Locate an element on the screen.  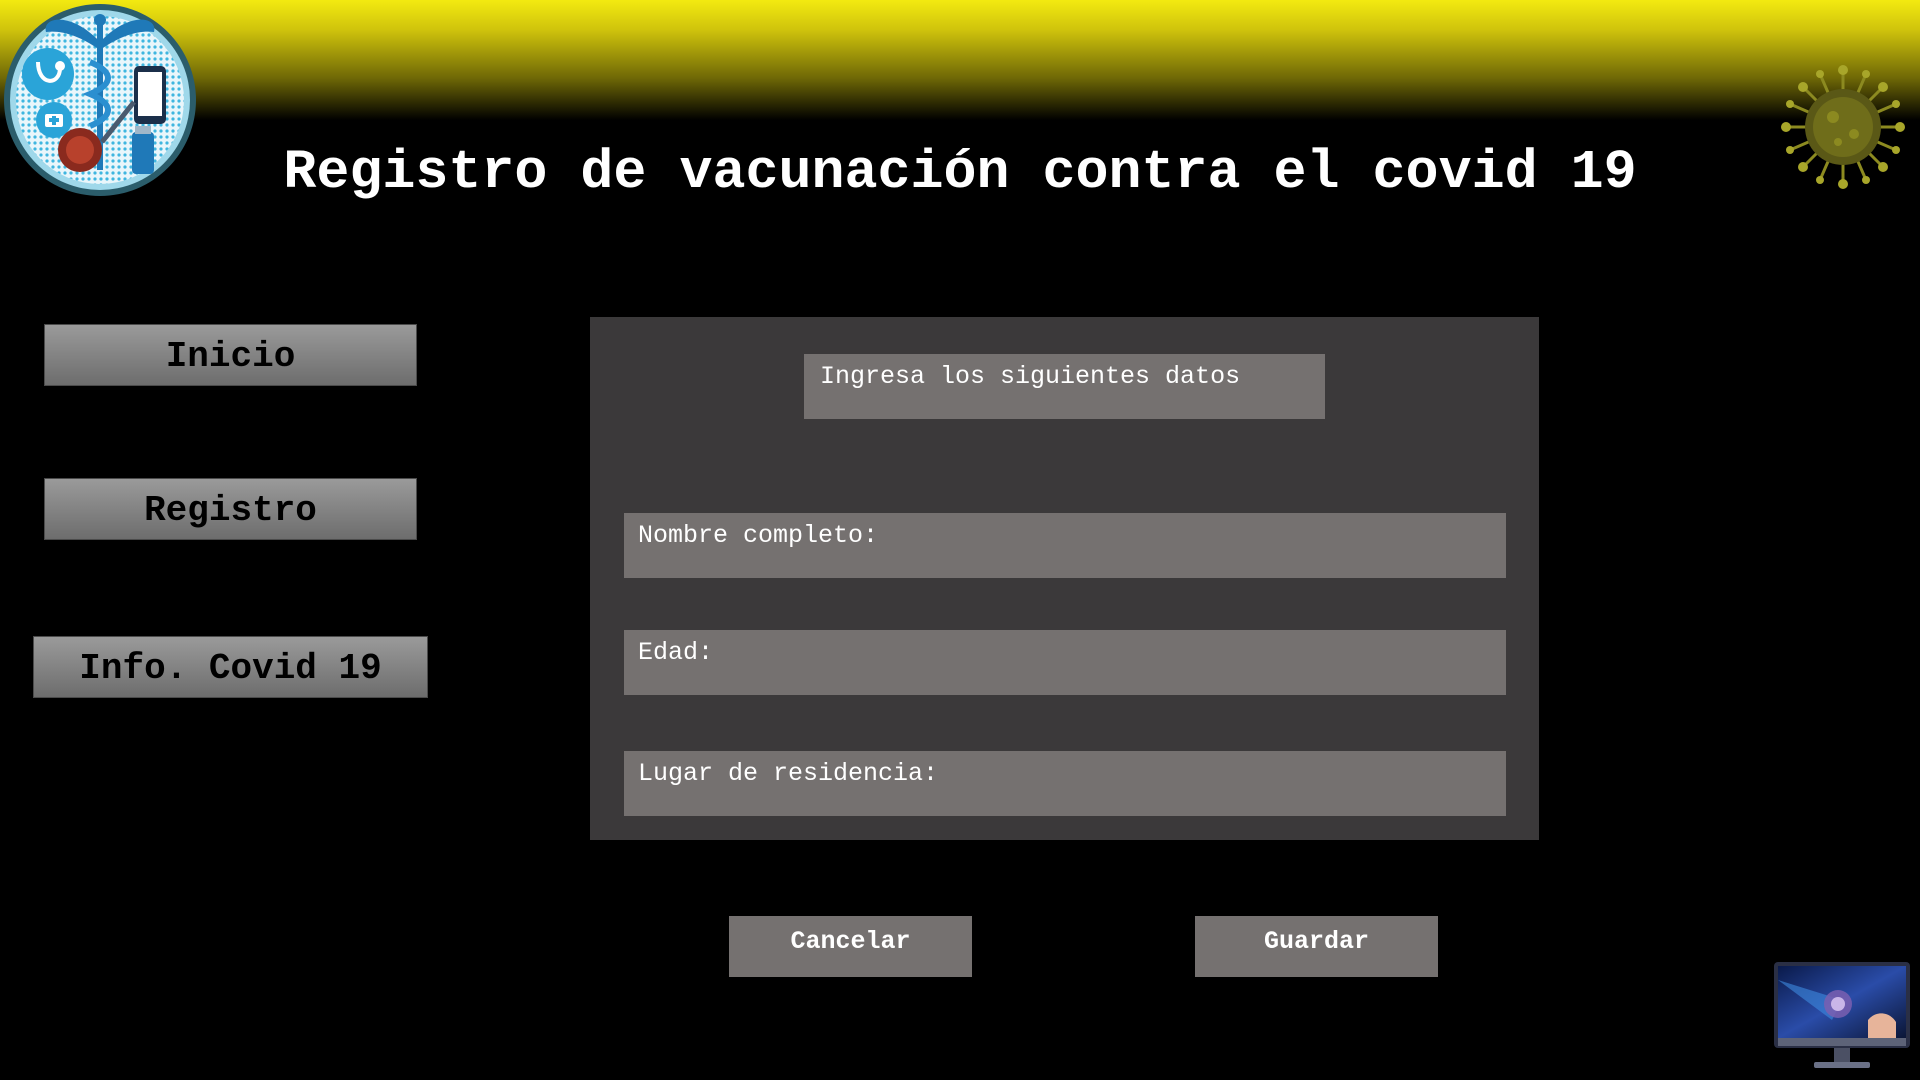
full-name-label: Nombre completo: is located at coordinates (758, 535).